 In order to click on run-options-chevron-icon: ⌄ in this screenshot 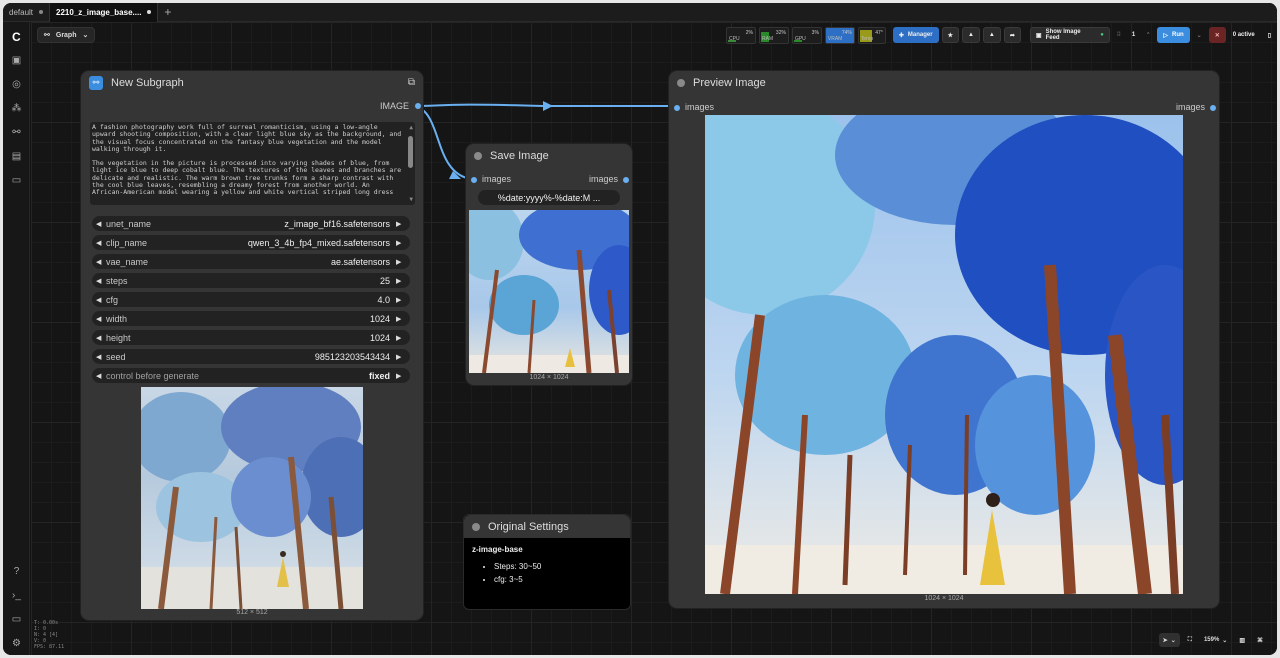, I will do `click(1199, 35)`.